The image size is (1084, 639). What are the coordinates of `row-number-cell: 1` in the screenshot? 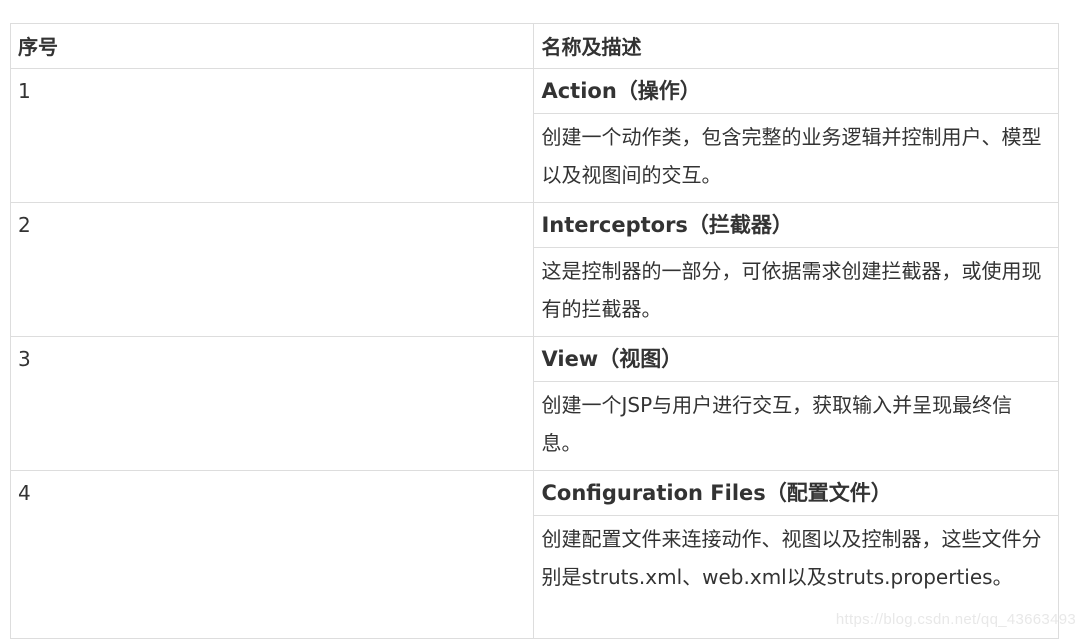 It's located at (272, 135).